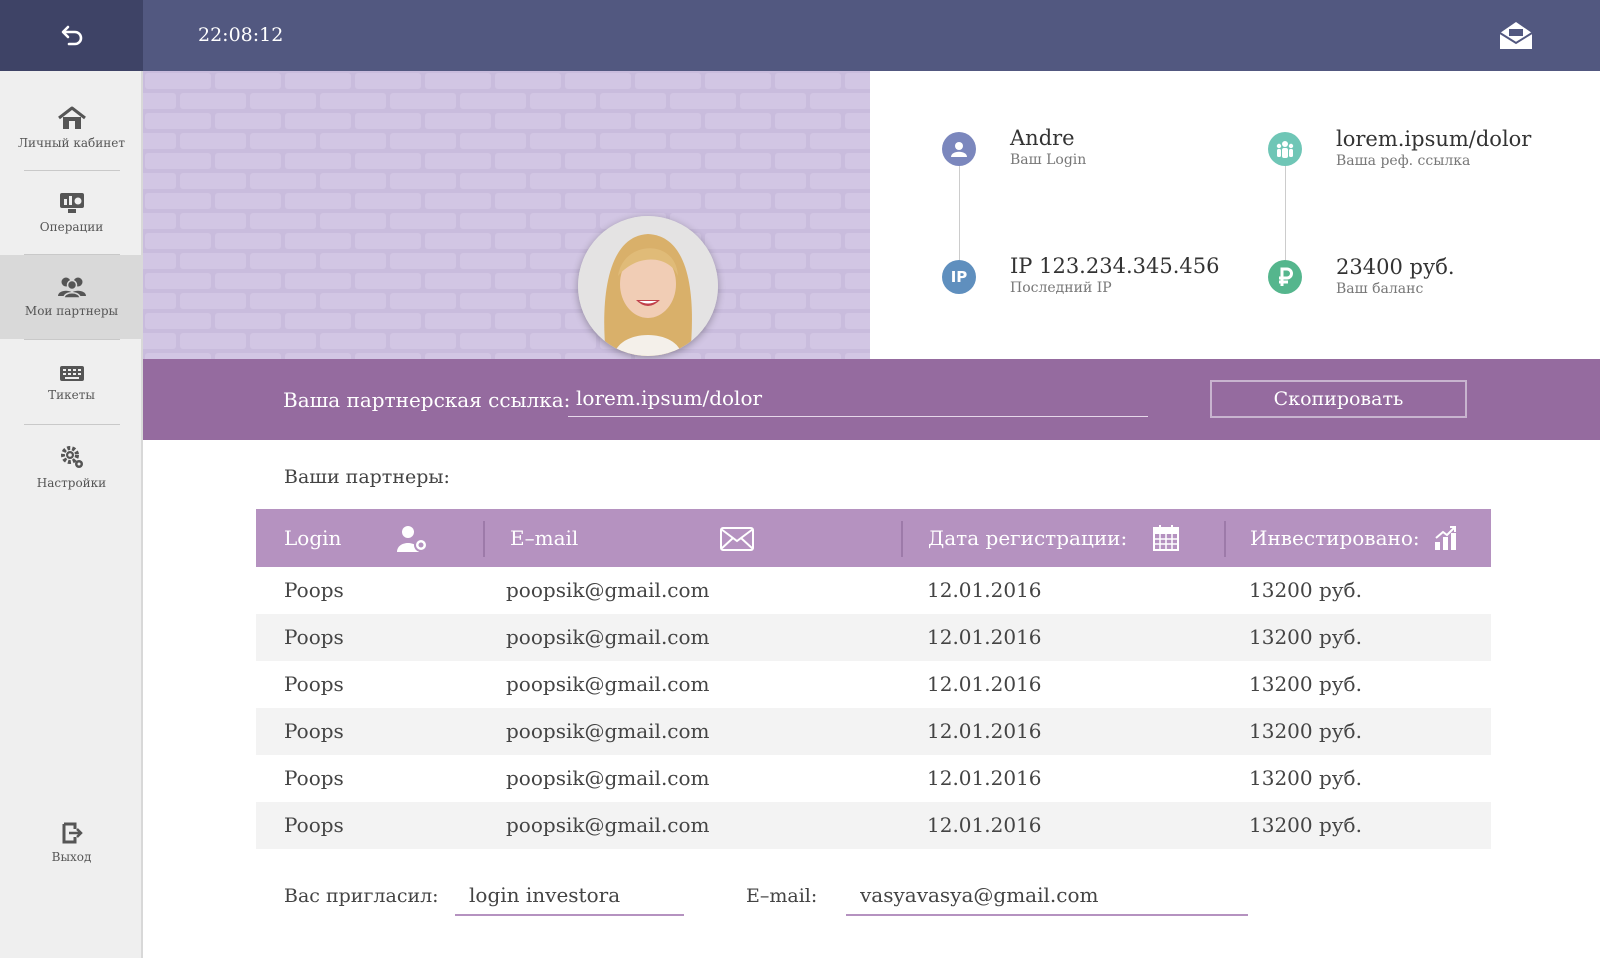 The image size is (1600, 958). Describe the element at coordinates (858, 398) in the screenshot. I see `partner-link-input` at that location.